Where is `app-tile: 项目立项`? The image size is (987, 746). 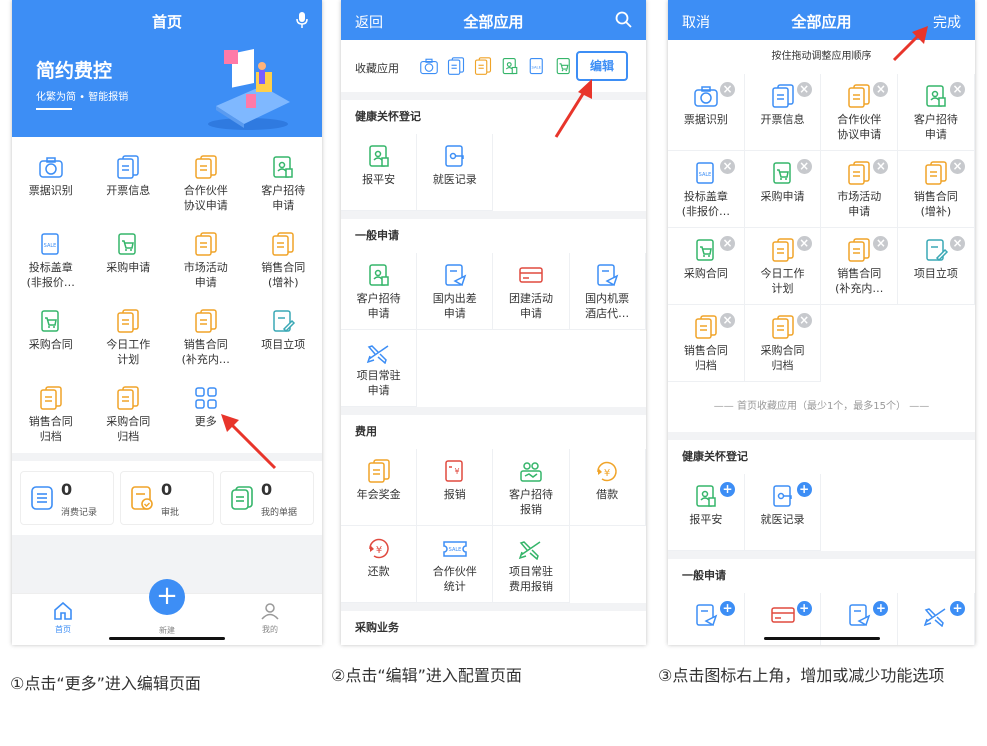 app-tile: 项目立项 is located at coordinates (284, 337).